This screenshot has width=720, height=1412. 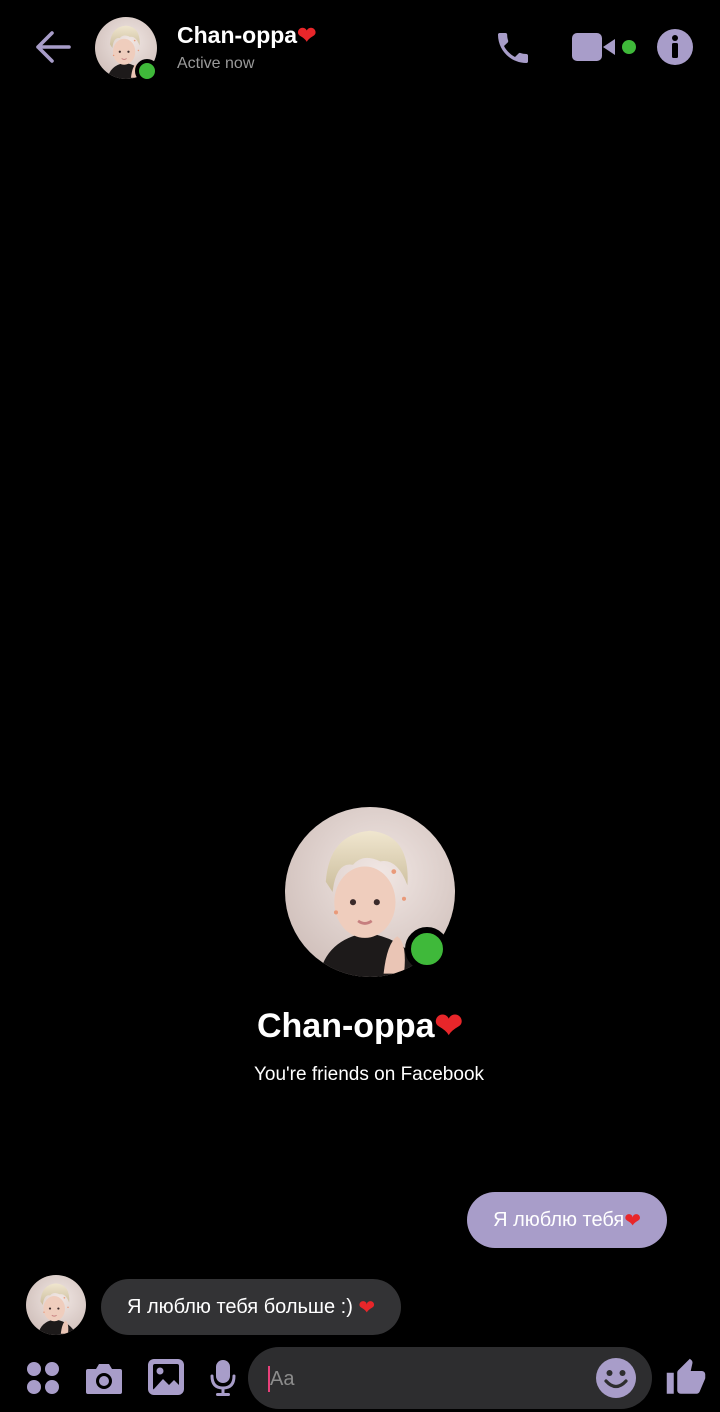 I want to click on voice-call-button, so click(x=513, y=48).